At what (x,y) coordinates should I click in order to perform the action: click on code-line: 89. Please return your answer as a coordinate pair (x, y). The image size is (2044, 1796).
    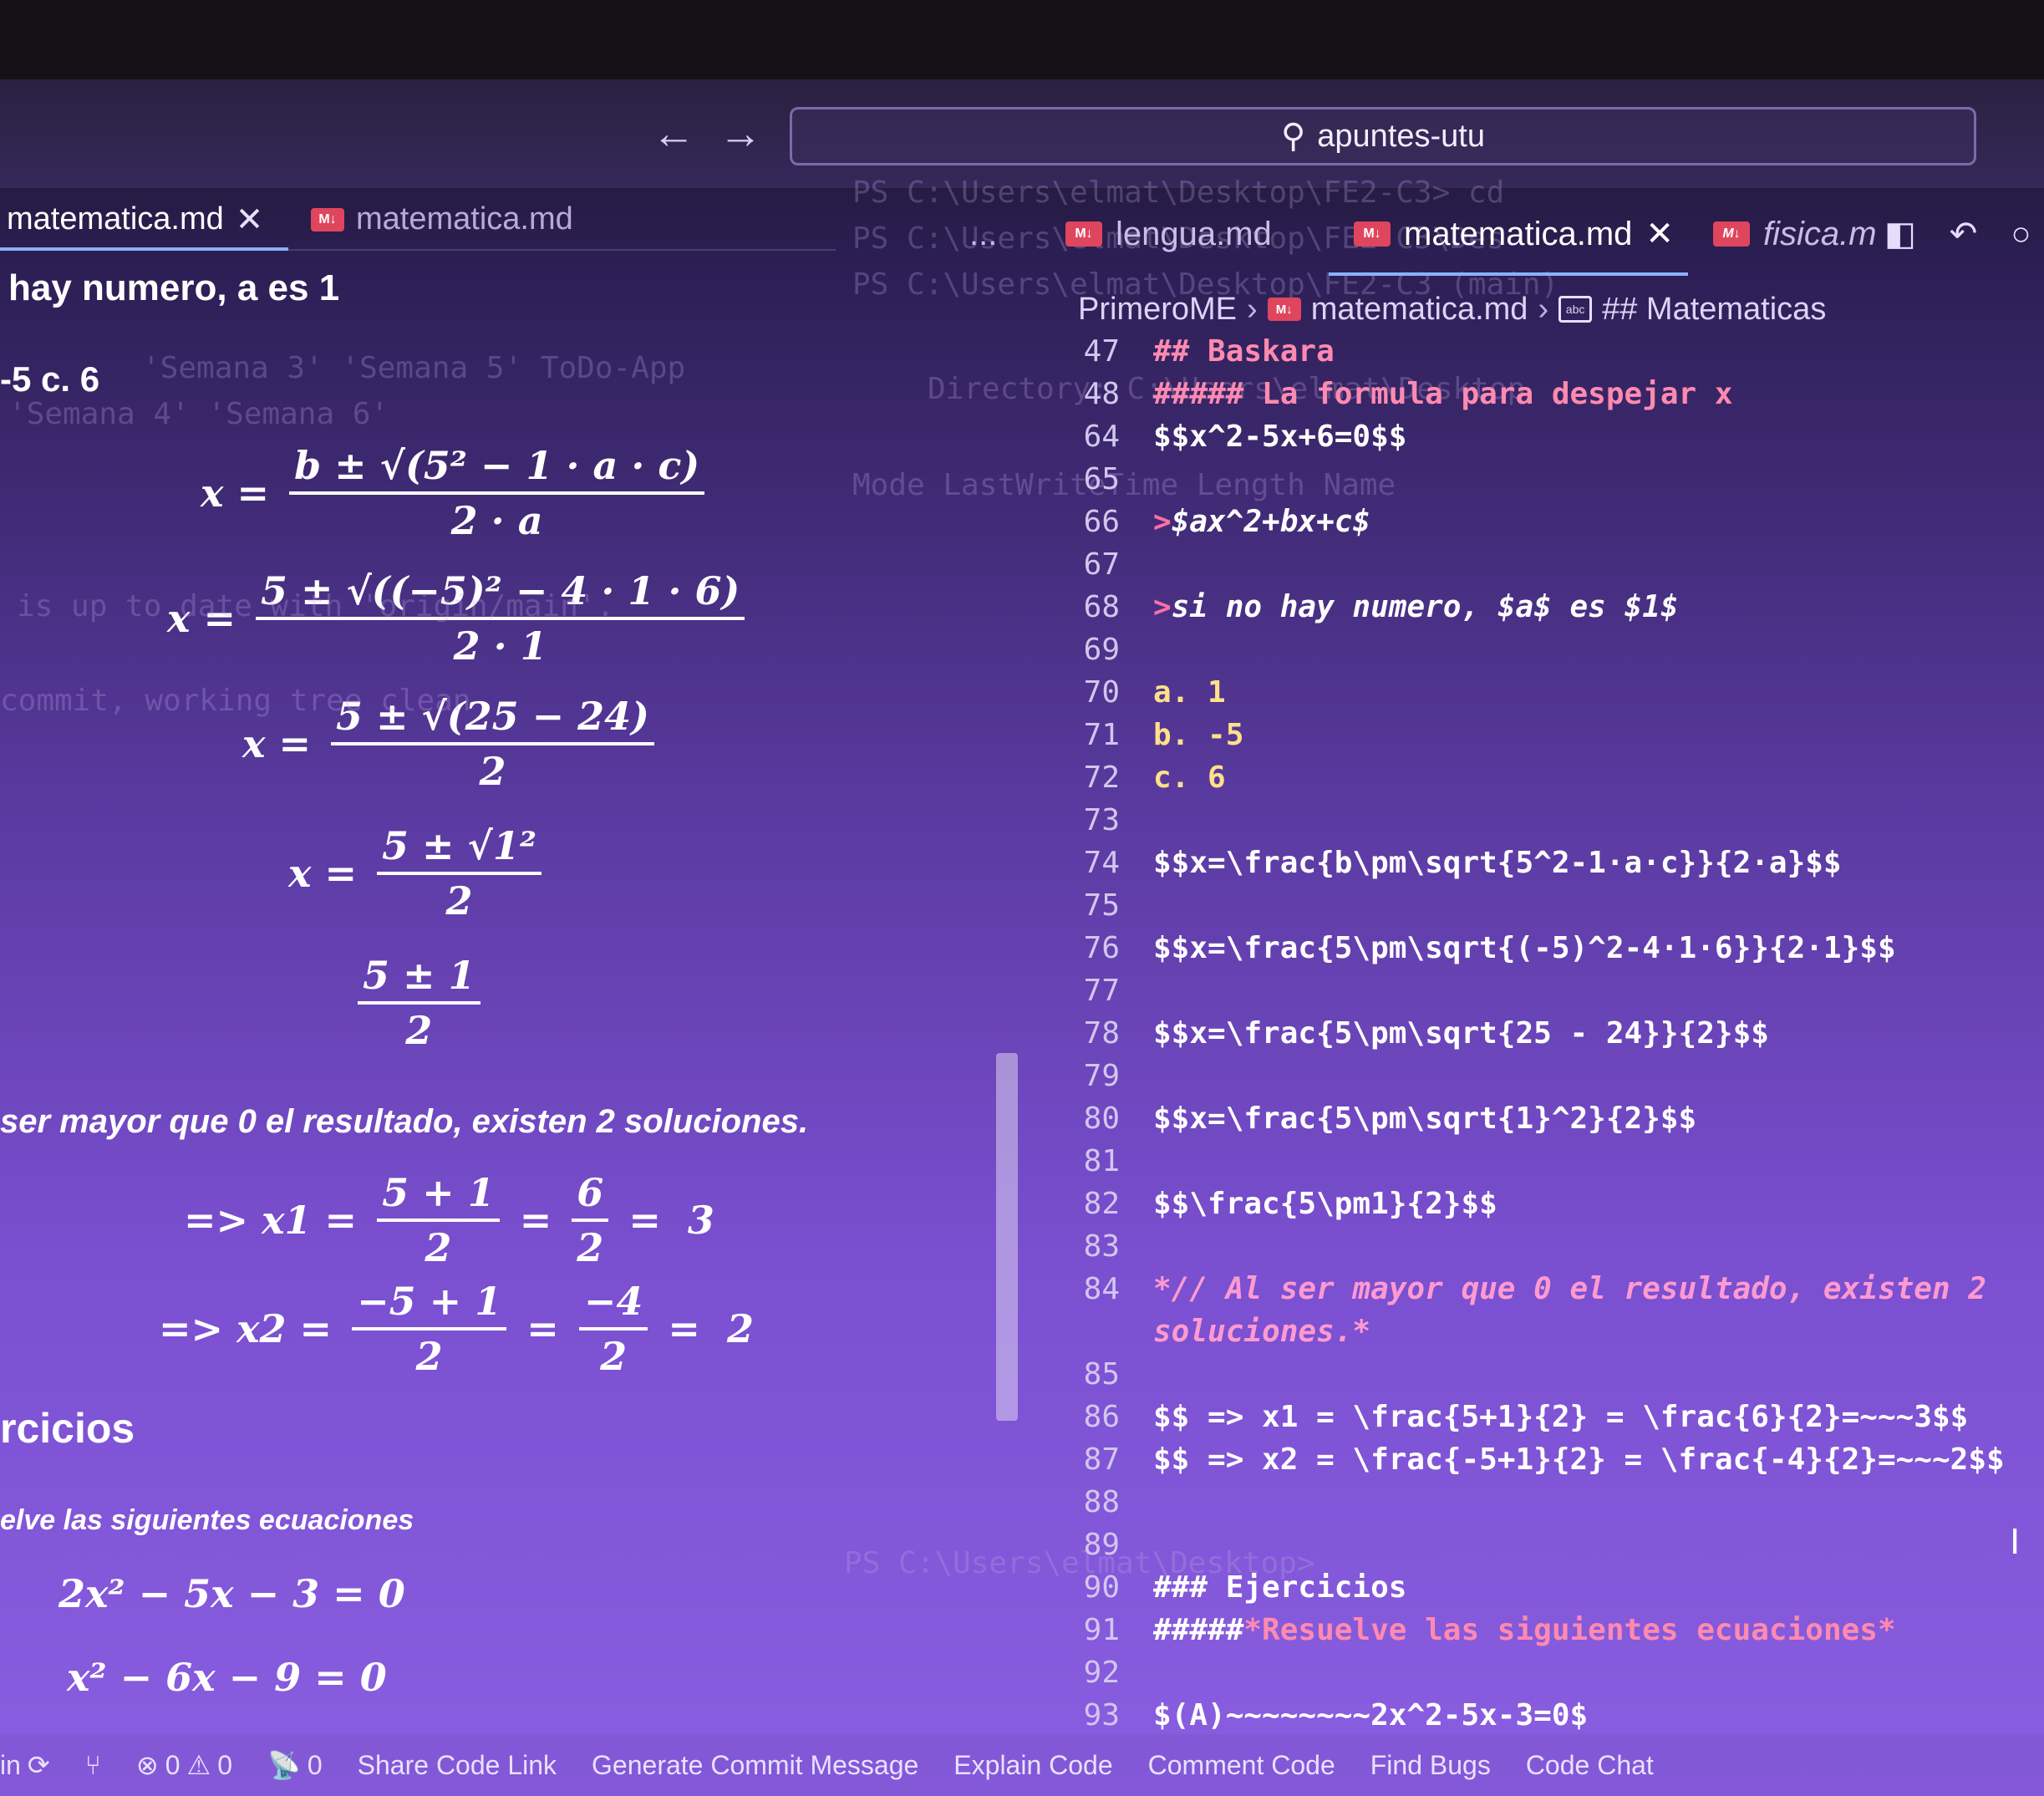
    Looking at the image, I should click on (1103, 1544).